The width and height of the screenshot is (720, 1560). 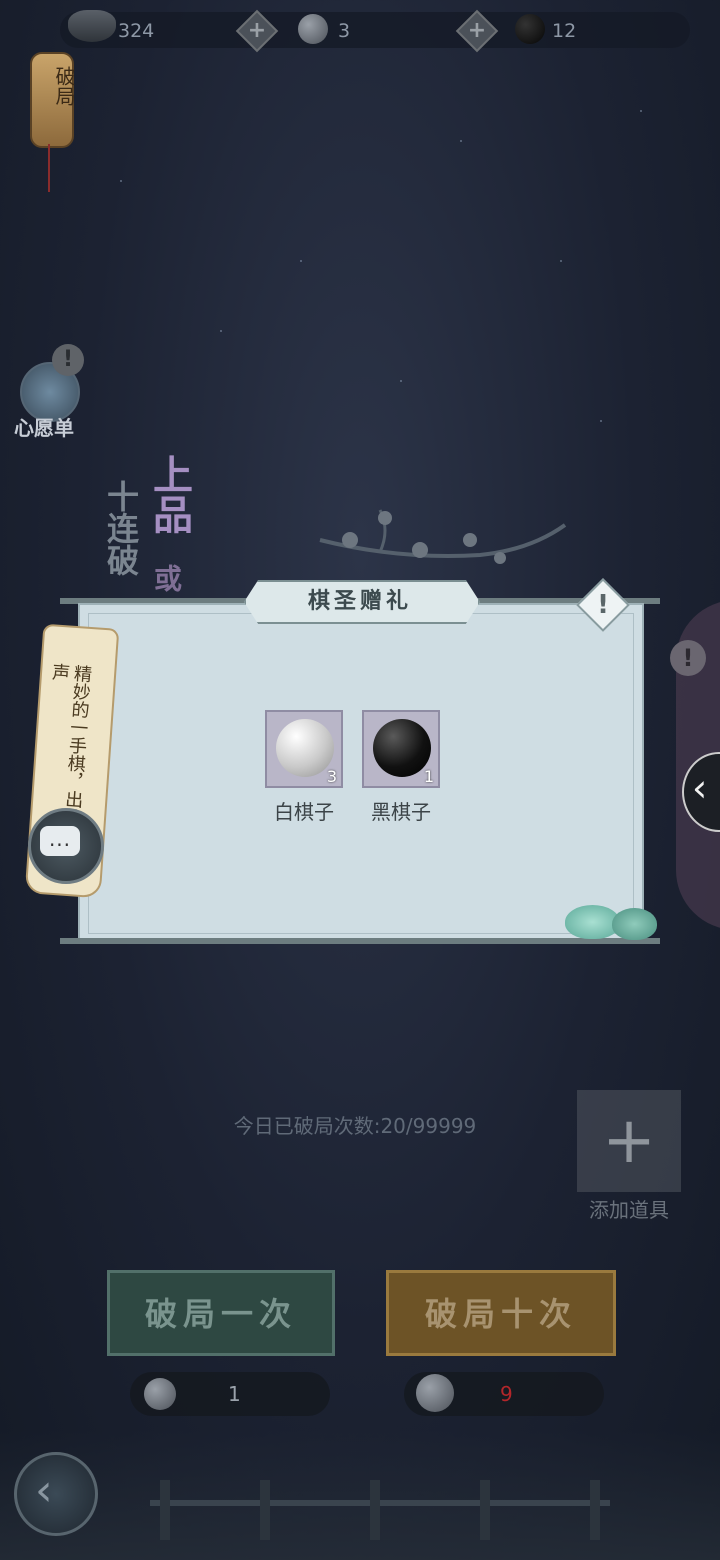 What do you see at coordinates (166, 578) in the screenshot?
I see `decor-or: 或` at bounding box center [166, 578].